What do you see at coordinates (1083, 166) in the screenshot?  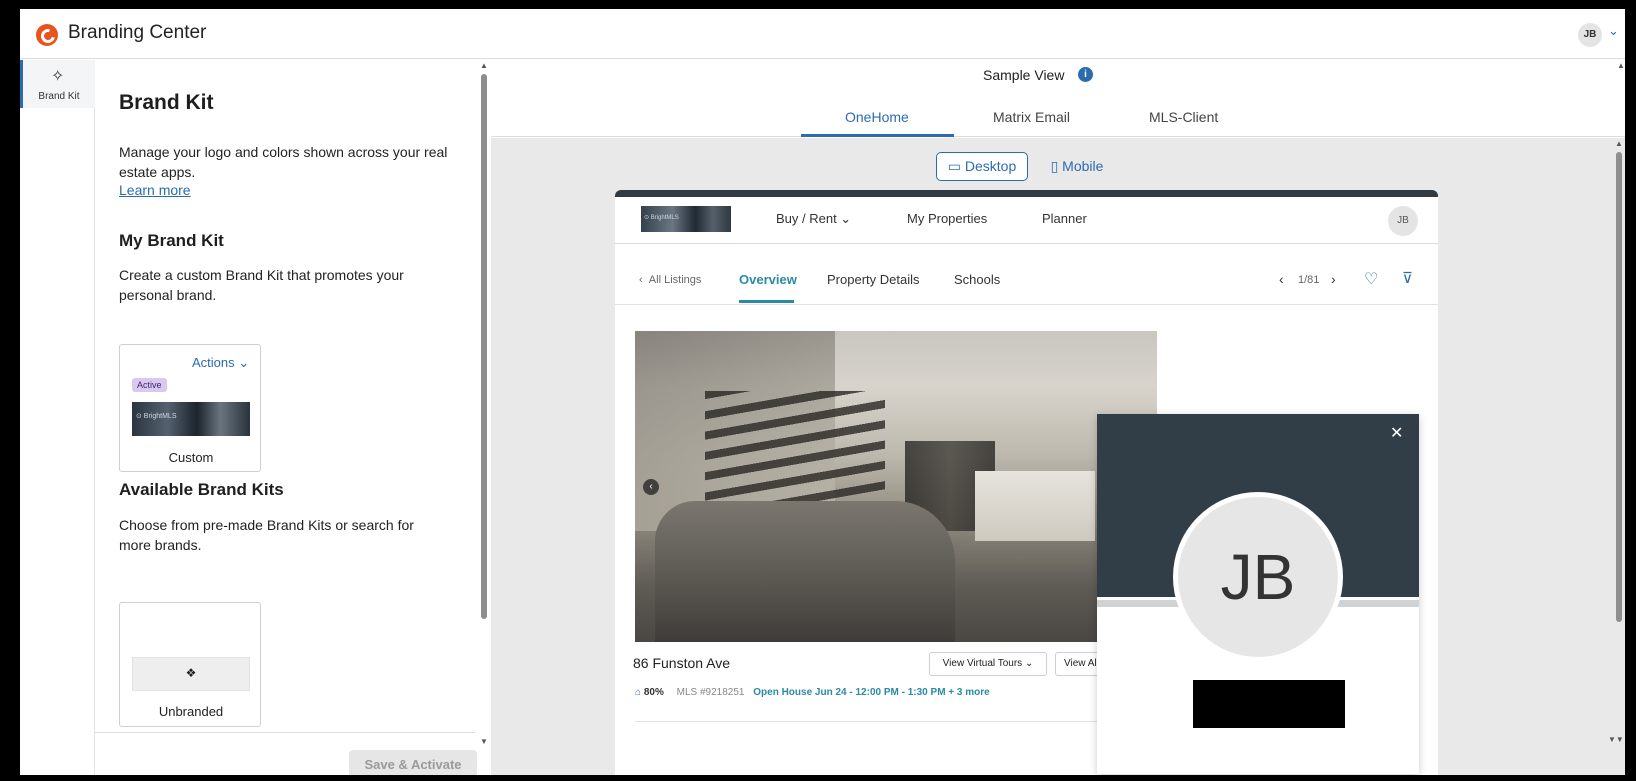 I see `mobile-label: Mobile` at bounding box center [1083, 166].